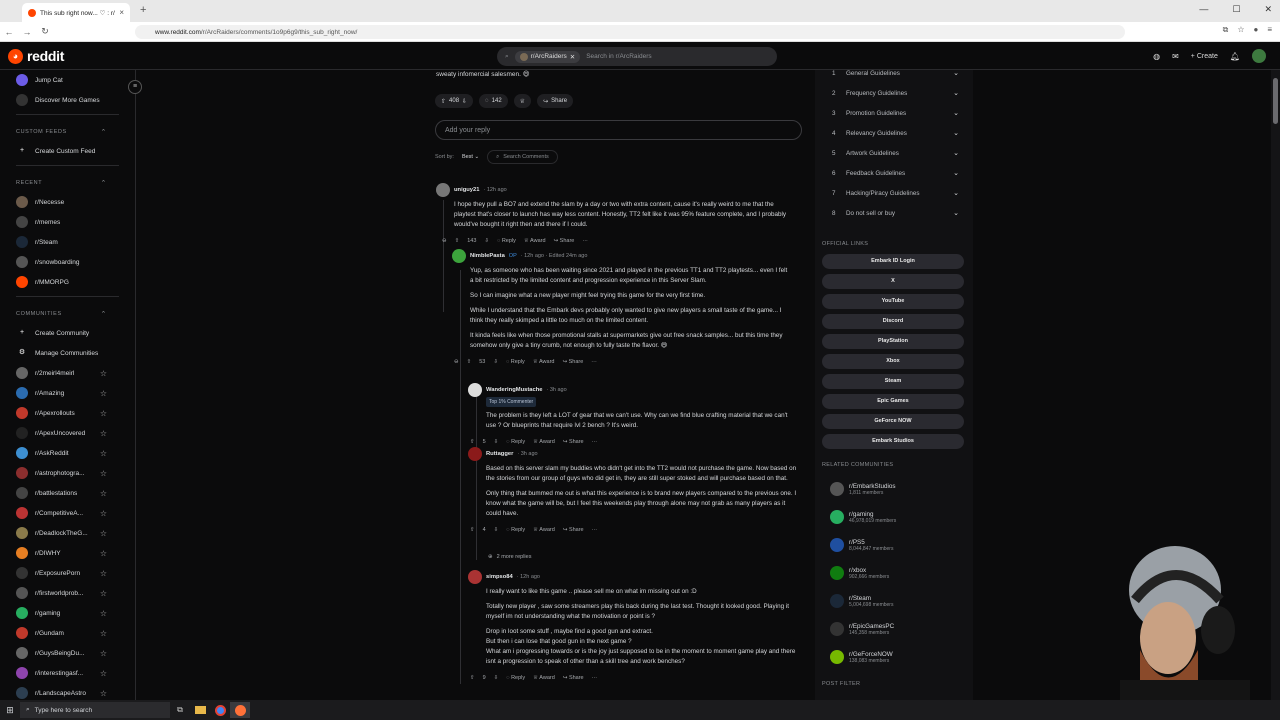 The width and height of the screenshot is (1280, 720). I want to click on notifications-icon: 🔔︎, so click(1235, 56).